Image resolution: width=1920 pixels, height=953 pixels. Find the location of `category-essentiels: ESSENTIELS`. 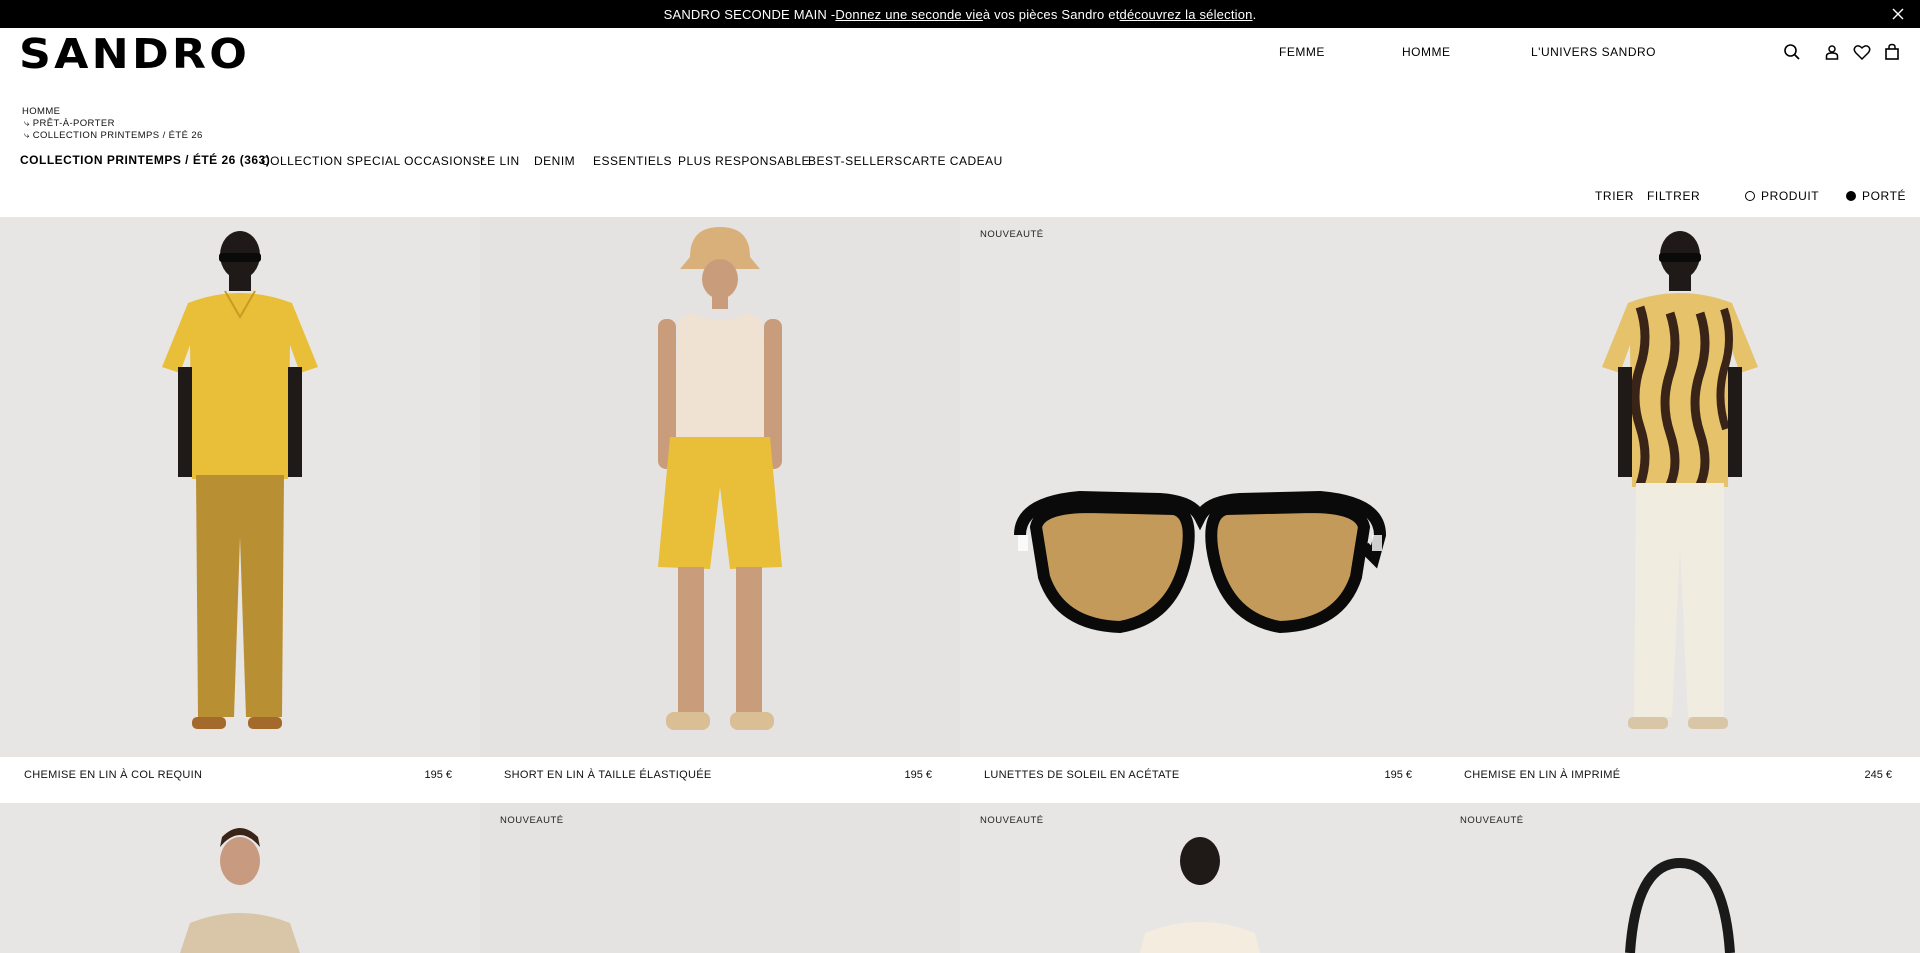

category-essentiels: ESSENTIELS is located at coordinates (632, 161).